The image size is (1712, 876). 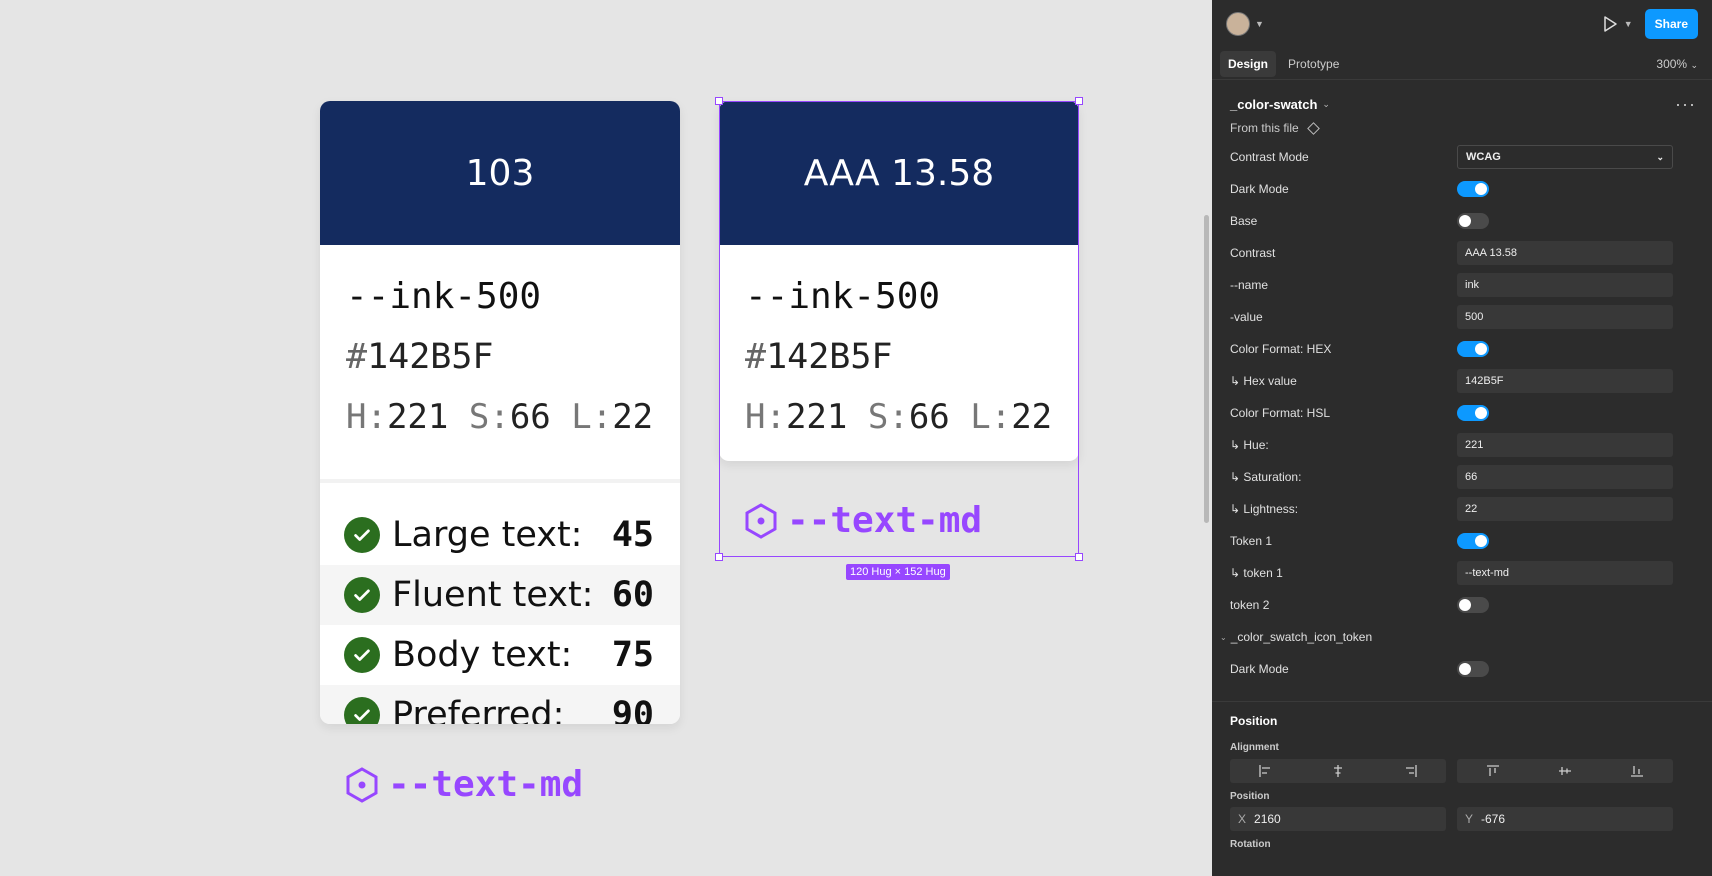 What do you see at coordinates (1671, 24) in the screenshot?
I see `share-button: Share` at bounding box center [1671, 24].